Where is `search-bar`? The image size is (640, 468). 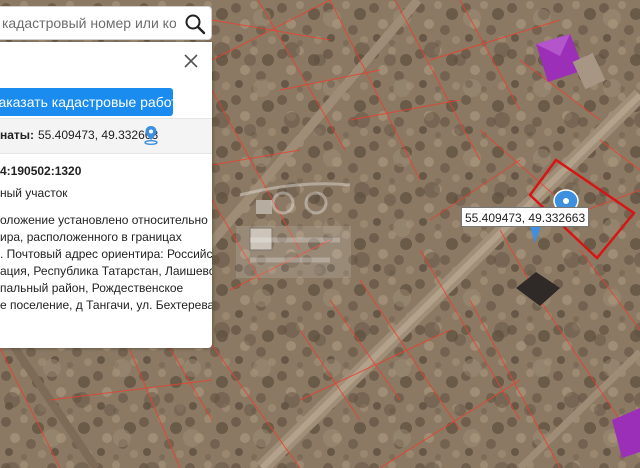 search-bar is located at coordinates (106, 23).